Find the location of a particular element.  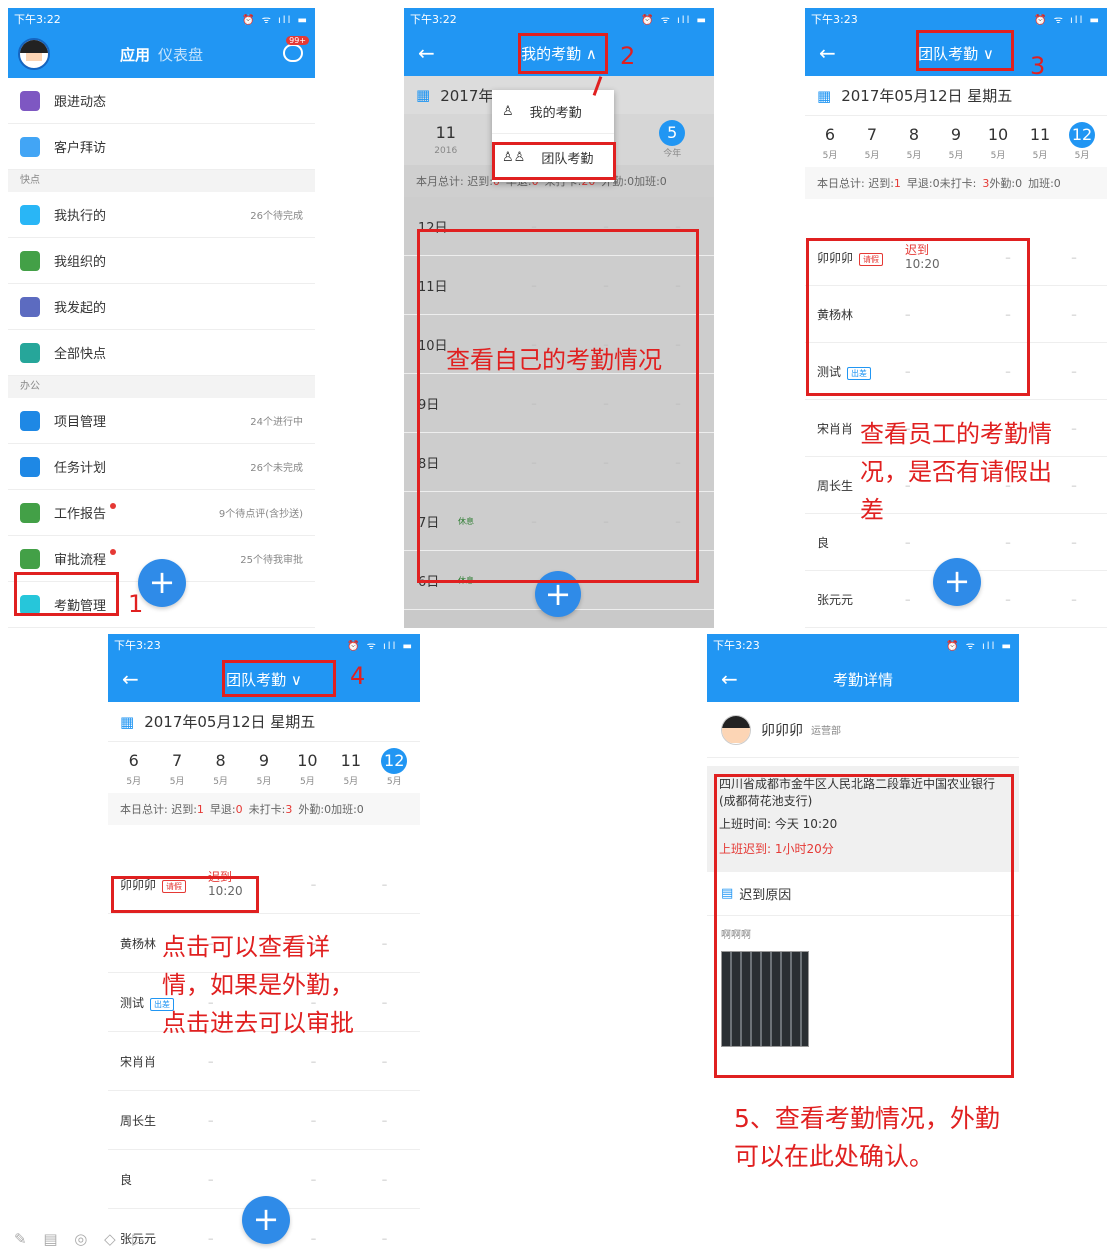

day-cell: 11 2016 is located at coordinates (446, 139).